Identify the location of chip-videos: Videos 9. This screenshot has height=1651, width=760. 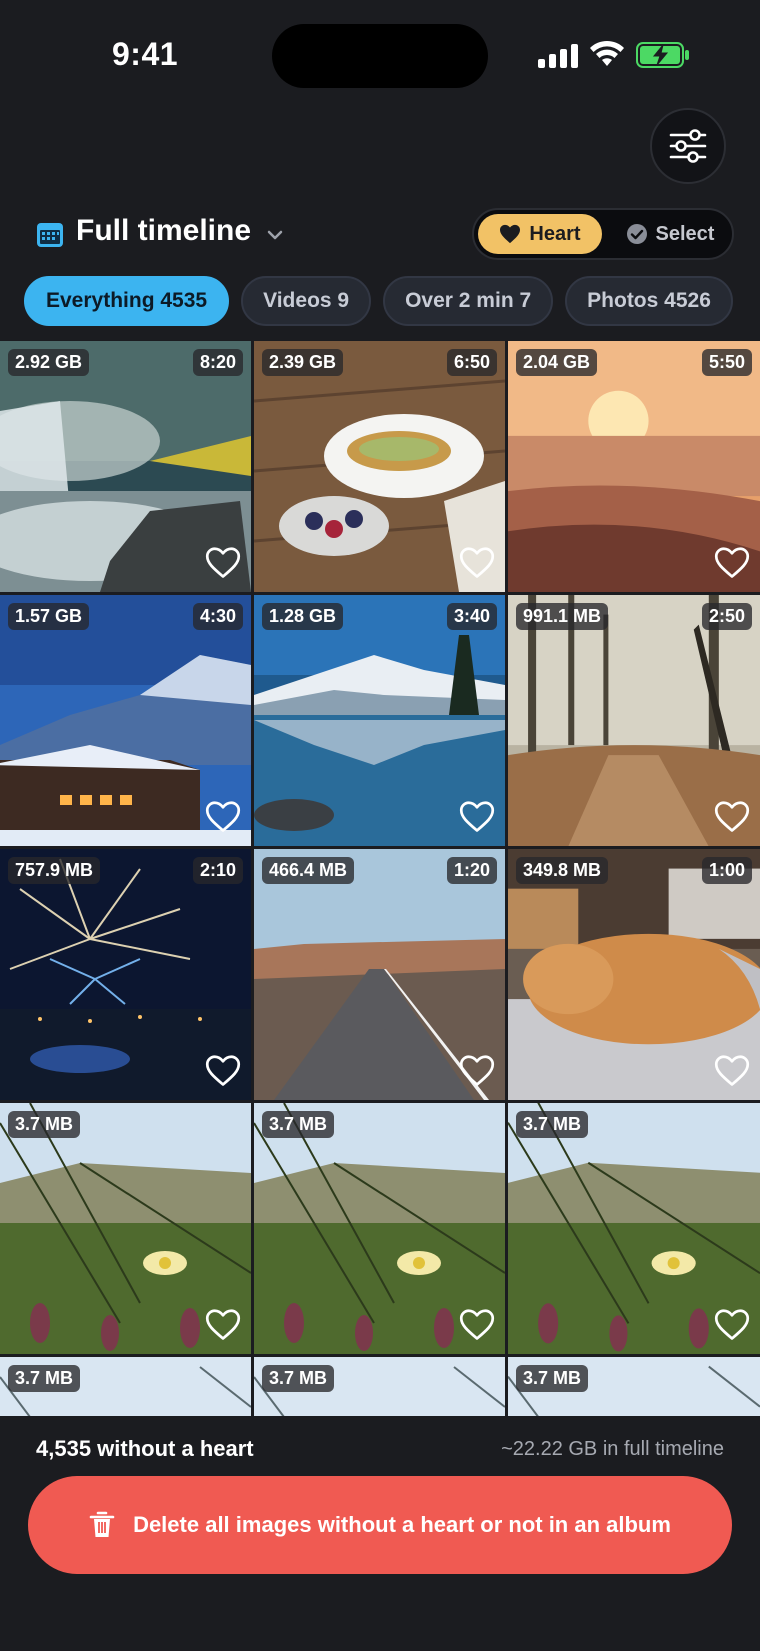
(306, 301).